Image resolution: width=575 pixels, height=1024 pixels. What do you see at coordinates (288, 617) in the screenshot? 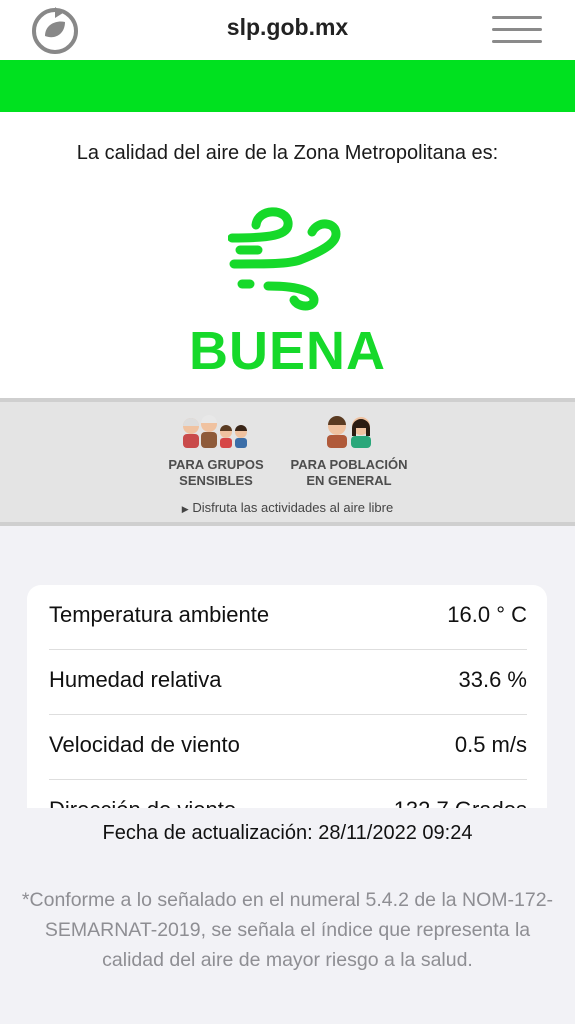
I see `condition-row: Temperatura ambiente 16.0 ° C` at bounding box center [288, 617].